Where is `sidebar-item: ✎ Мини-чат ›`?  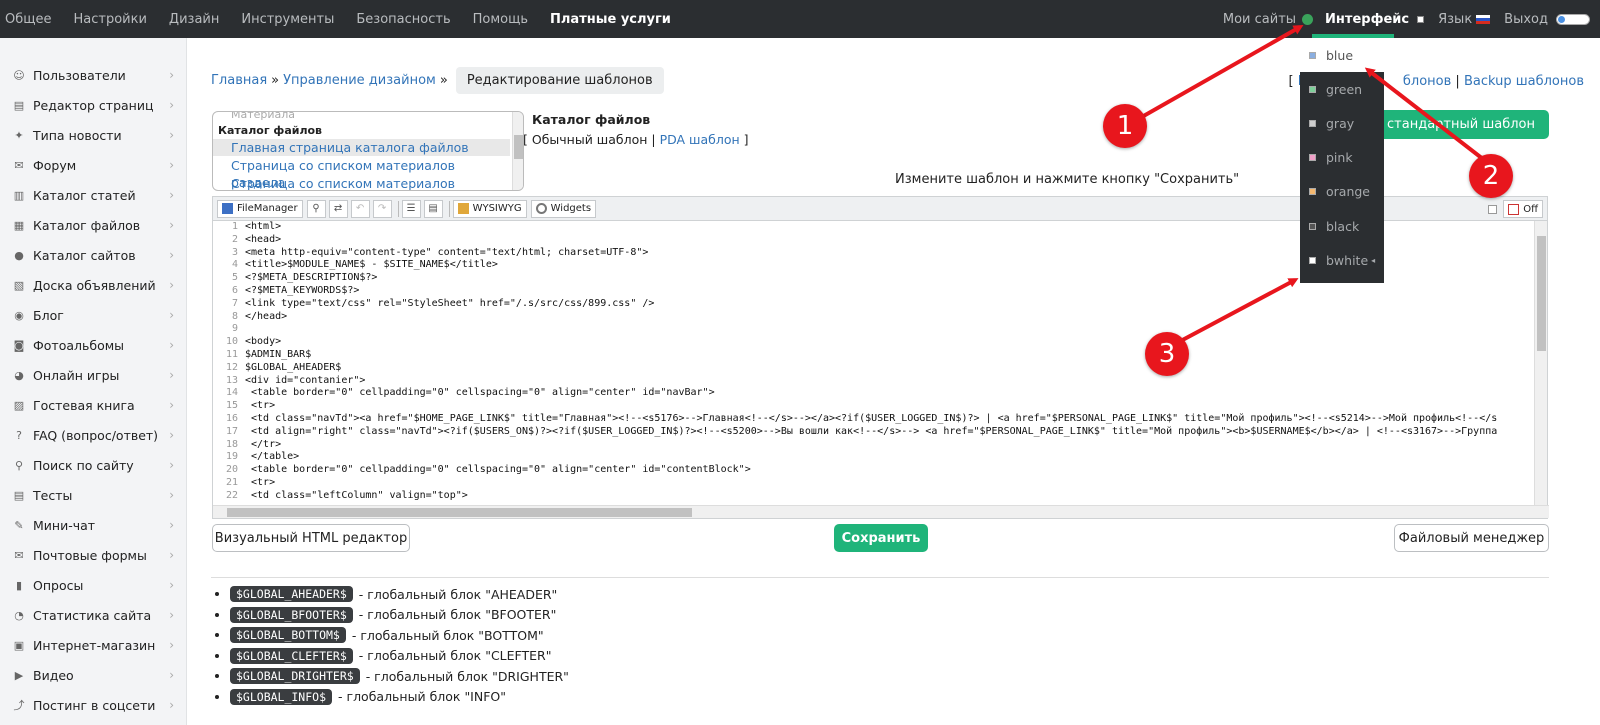 sidebar-item: ✎ Мини-чат › is located at coordinates (93, 525).